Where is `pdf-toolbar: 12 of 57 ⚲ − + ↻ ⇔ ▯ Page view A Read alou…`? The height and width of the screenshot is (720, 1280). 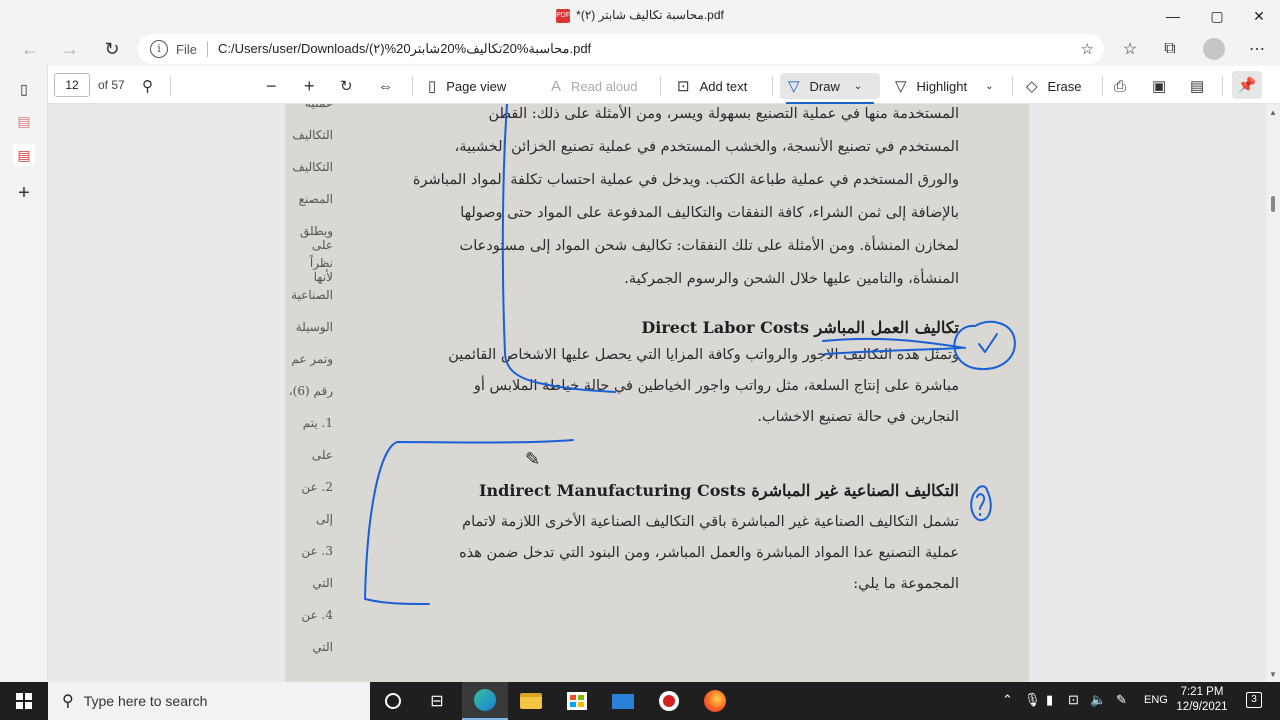
pdf-toolbar: 12 of 57 ⚲ − + ↻ ⇔ ▯ Page view A Read alou… is located at coordinates (664, 85).